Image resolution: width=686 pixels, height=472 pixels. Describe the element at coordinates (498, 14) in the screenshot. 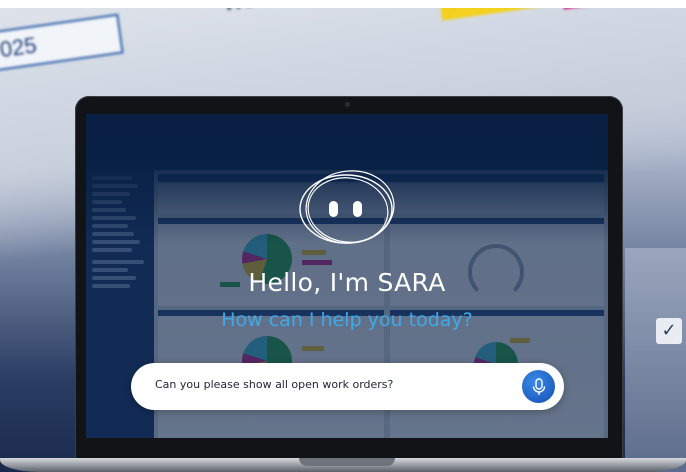

I see `background-status-badge: In-Process: 3` at that location.